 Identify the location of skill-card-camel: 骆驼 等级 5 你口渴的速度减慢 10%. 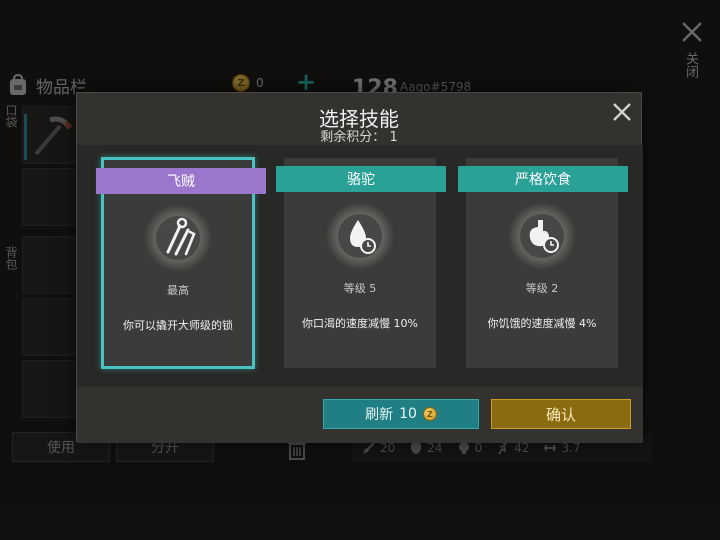
(361, 263).